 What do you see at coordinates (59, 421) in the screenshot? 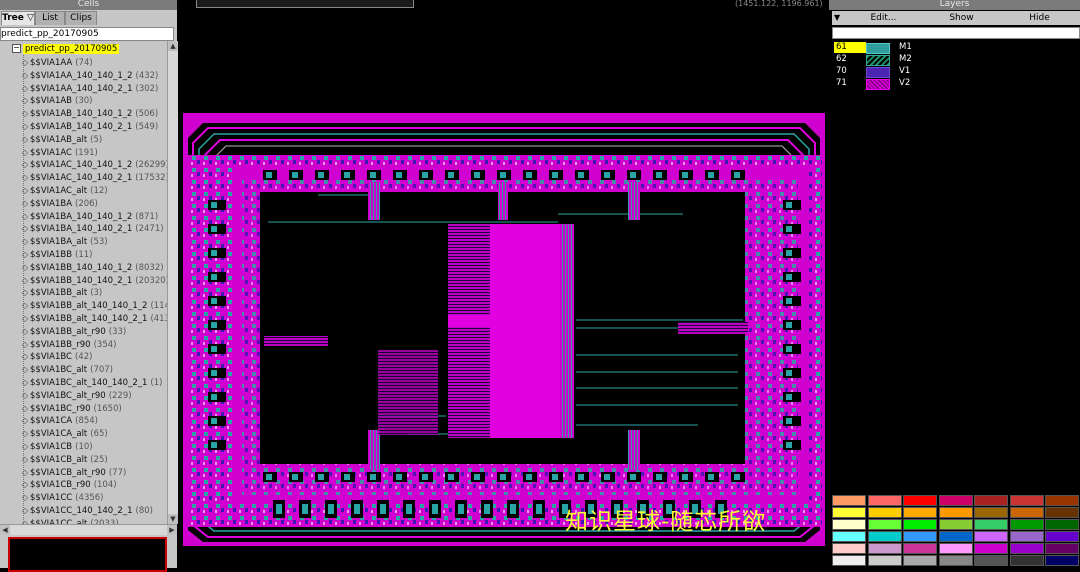
I see `tree-item: ◇ $$VIA1CA (854)` at bounding box center [59, 421].